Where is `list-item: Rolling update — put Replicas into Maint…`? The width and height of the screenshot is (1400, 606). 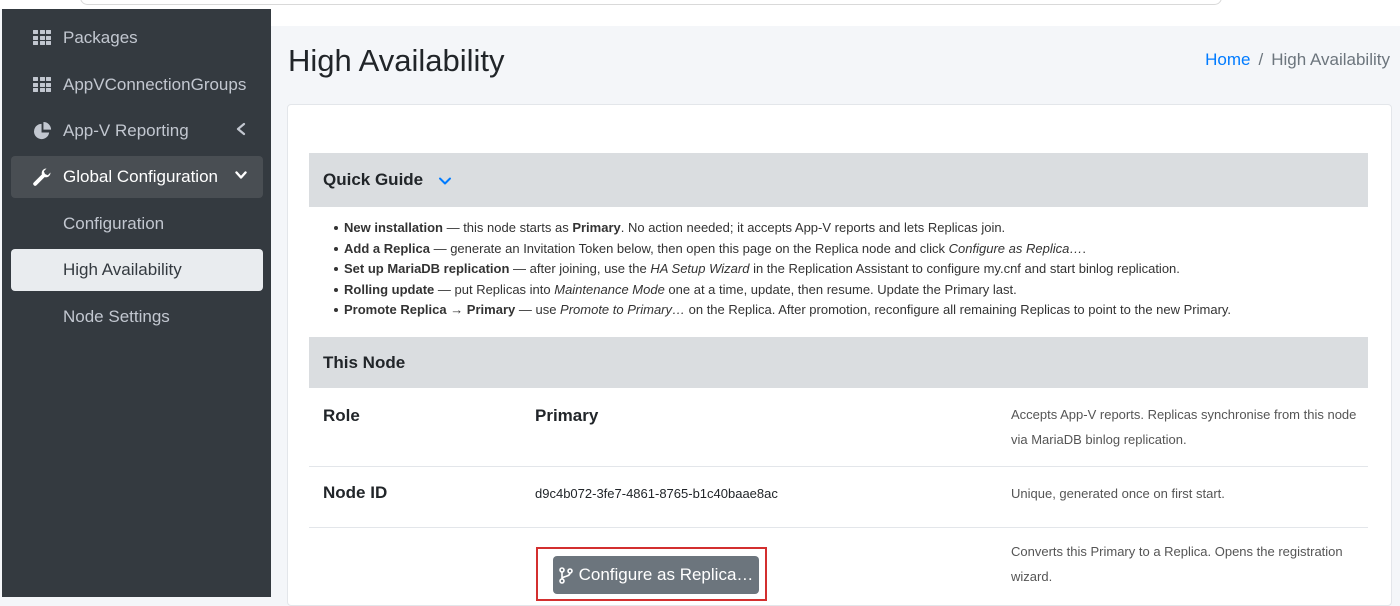 list-item: Rolling update — put Replicas into Maint… is located at coordinates (782, 290).